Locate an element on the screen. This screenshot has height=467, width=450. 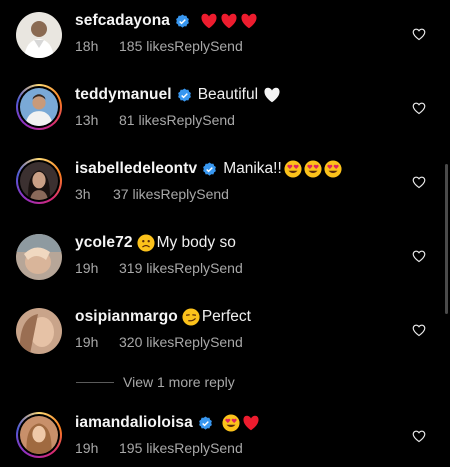
comment-body: My body so is located at coordinates (196, 242).